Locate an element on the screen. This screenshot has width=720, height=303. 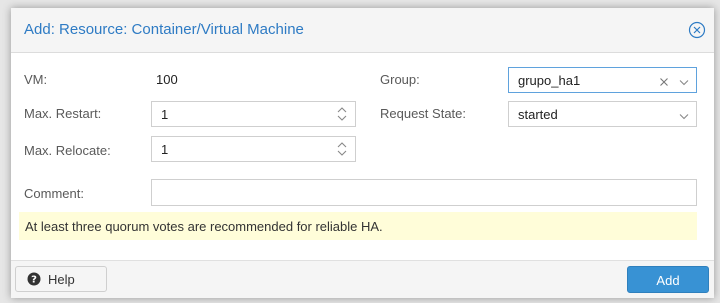
comment-input is located at coordinates (424, 192).